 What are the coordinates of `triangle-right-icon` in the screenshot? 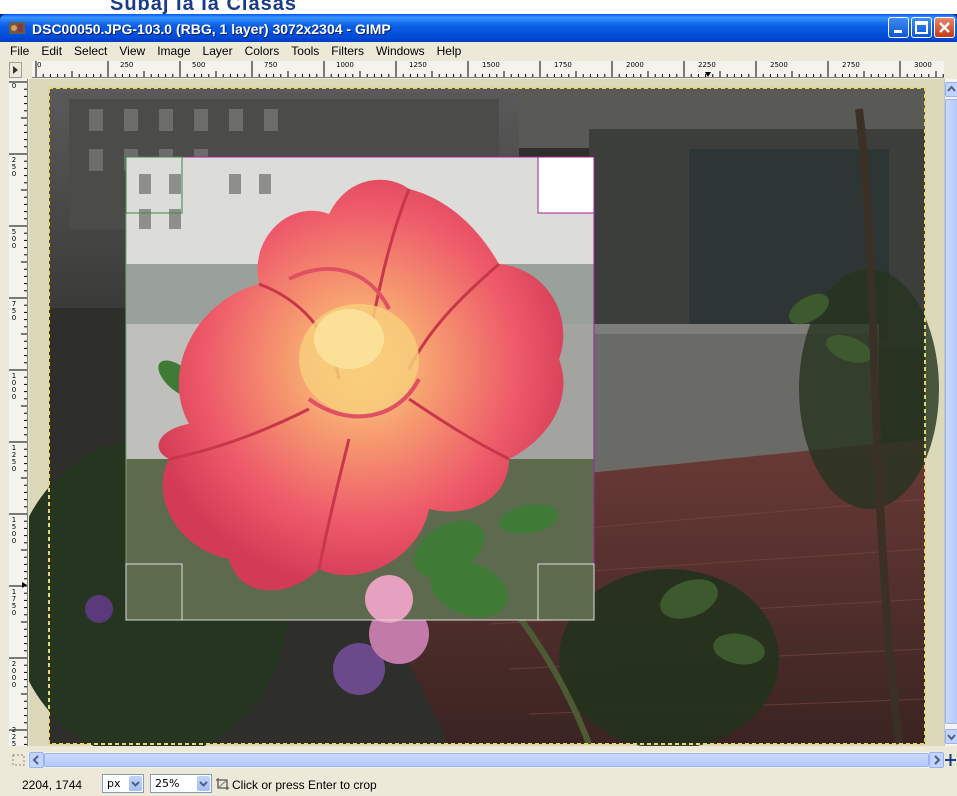 It's located at (15, 70).